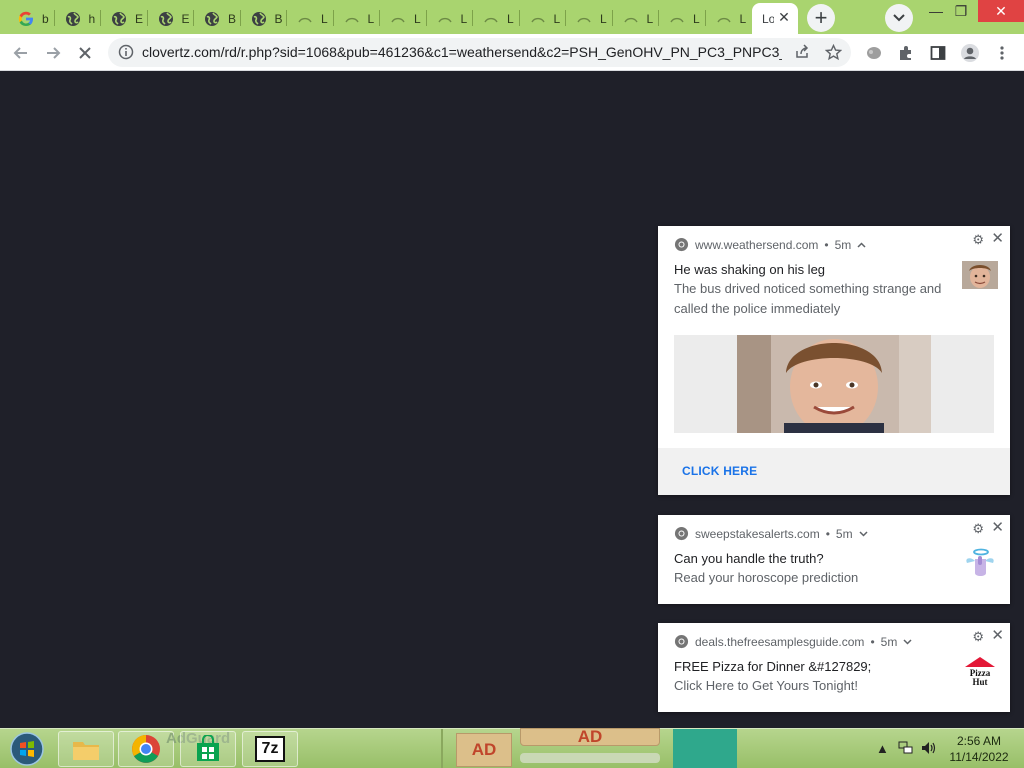  Describe the element at coordinates (970, 53) in the screenshot. I see `profile-button` at that location.